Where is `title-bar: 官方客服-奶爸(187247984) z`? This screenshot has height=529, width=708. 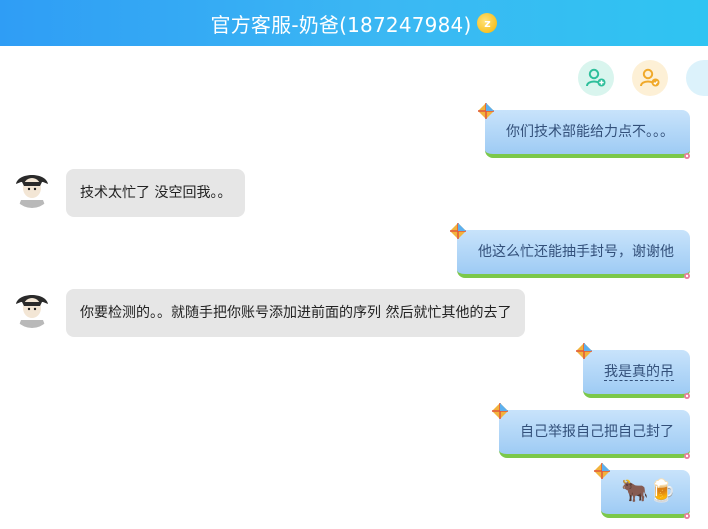
title-bar: 官方客服-奶爸(187247984) z is located at coordinates (354, 23).